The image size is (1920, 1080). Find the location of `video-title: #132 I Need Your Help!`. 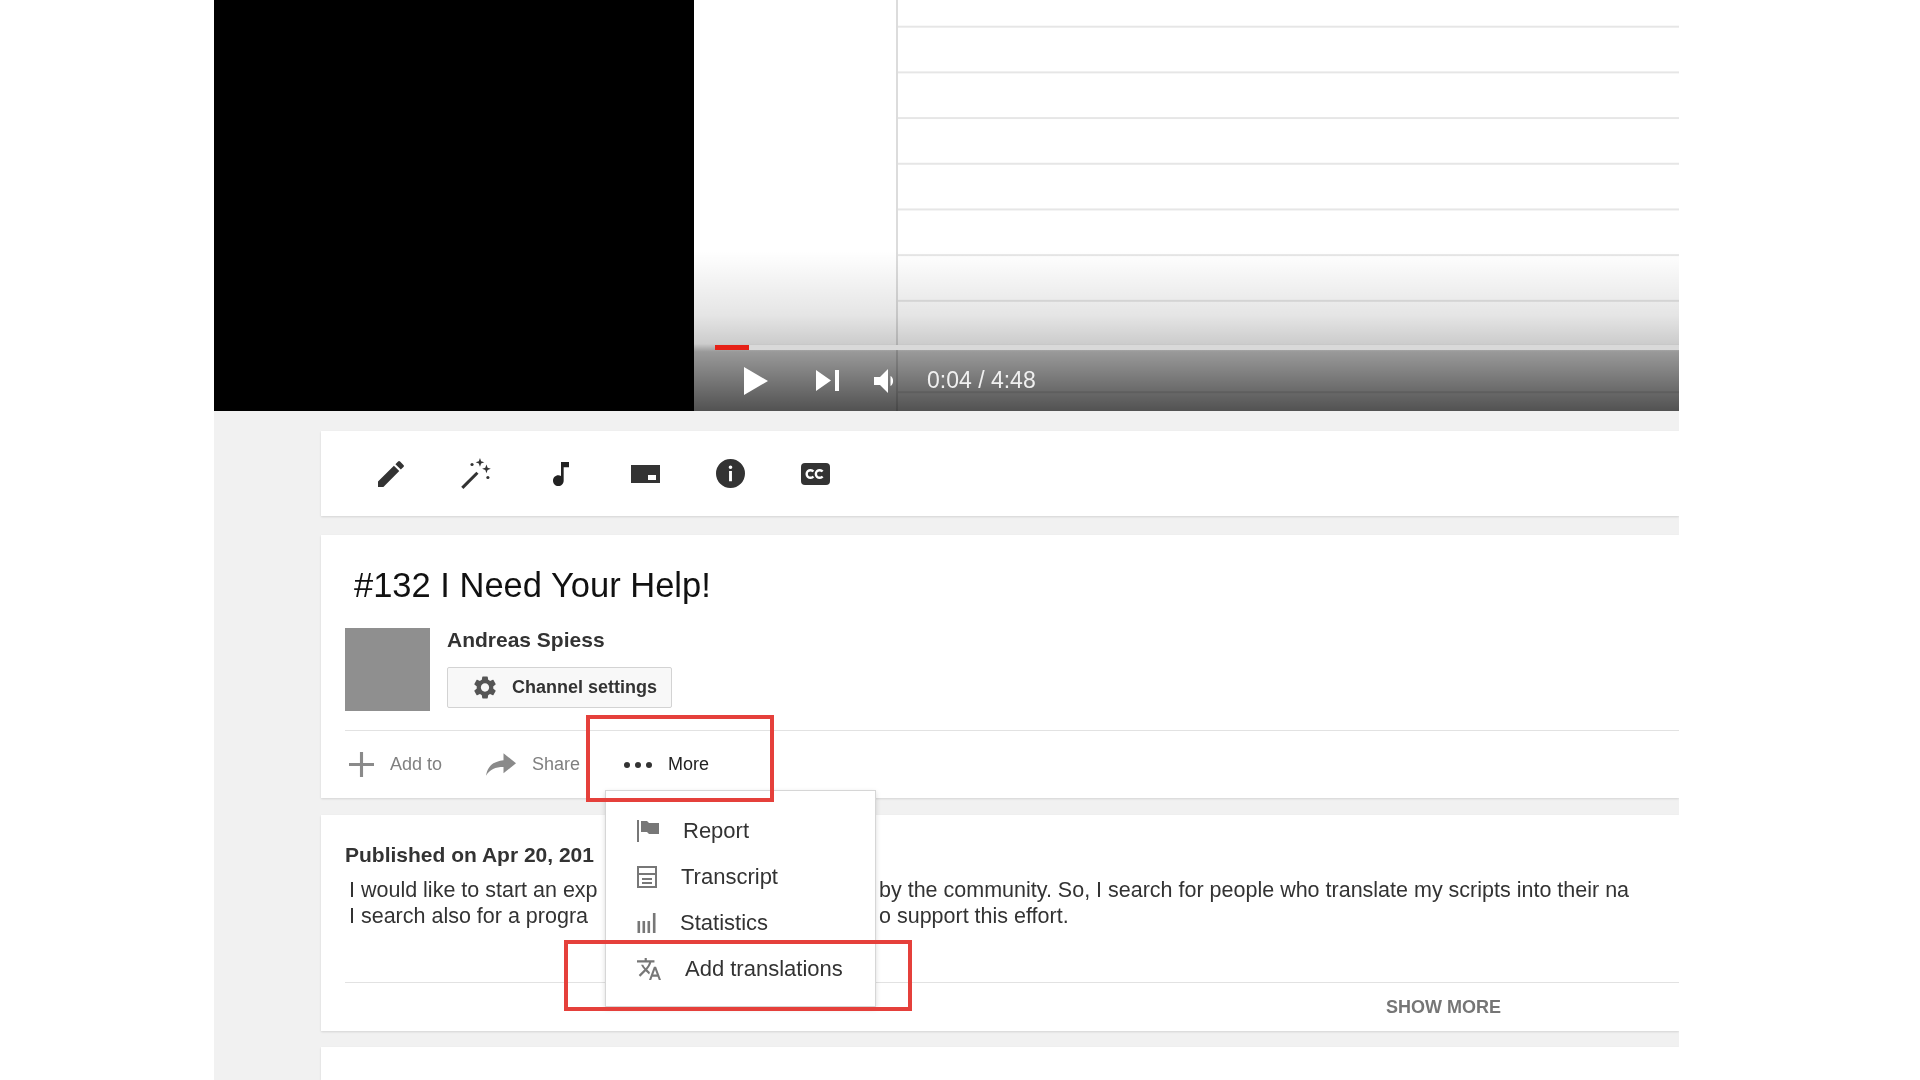

video-title: #132 I Need Your Help! is located at coordinates (532, 585).